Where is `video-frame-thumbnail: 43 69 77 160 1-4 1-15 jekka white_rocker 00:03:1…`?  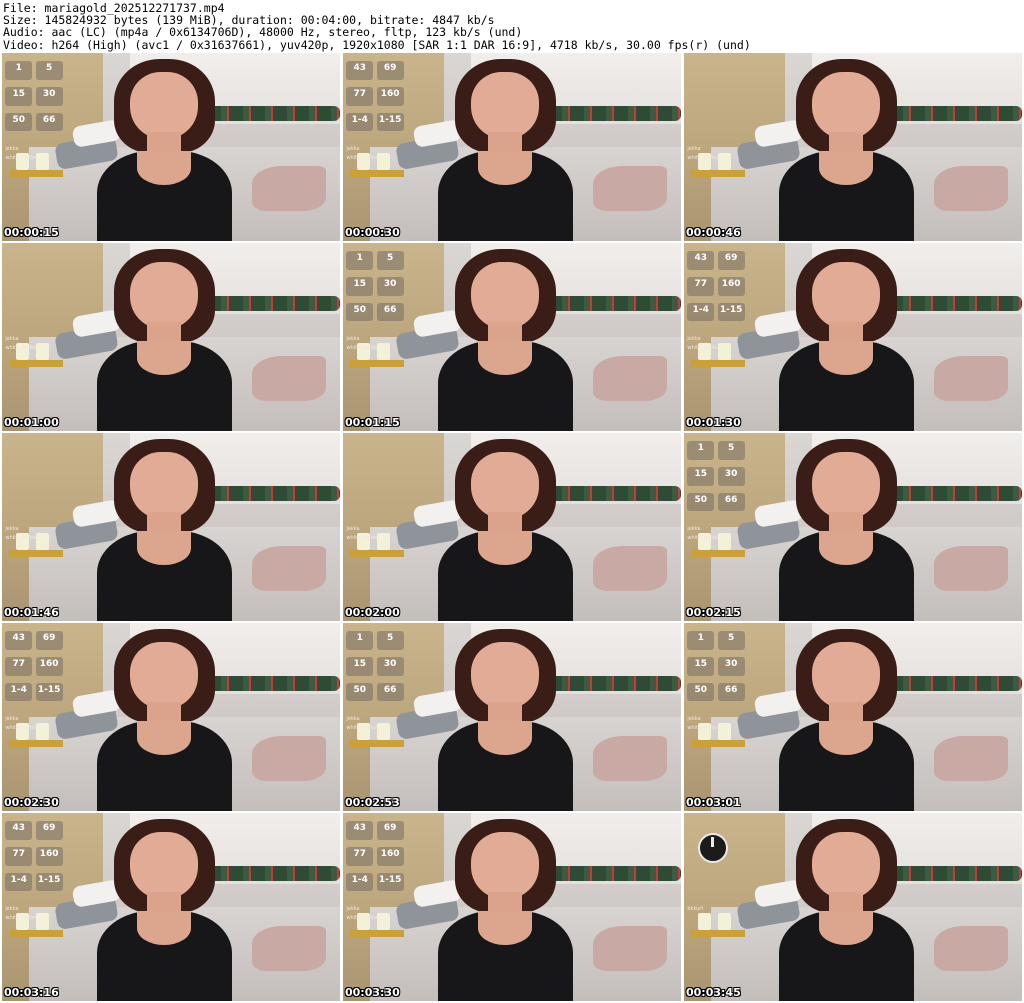 video-frame-thumbnail: 43 69 77 160 1-4 1-15 jekka white_rocker 00:03:1… is located at coordinates (171, 907).